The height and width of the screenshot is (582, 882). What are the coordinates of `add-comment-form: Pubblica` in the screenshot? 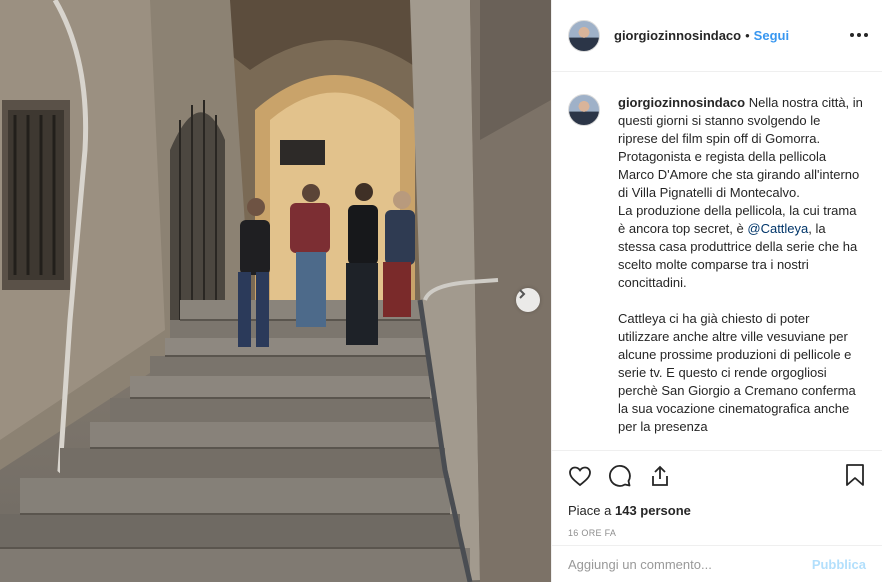 It's located at (717, 563).